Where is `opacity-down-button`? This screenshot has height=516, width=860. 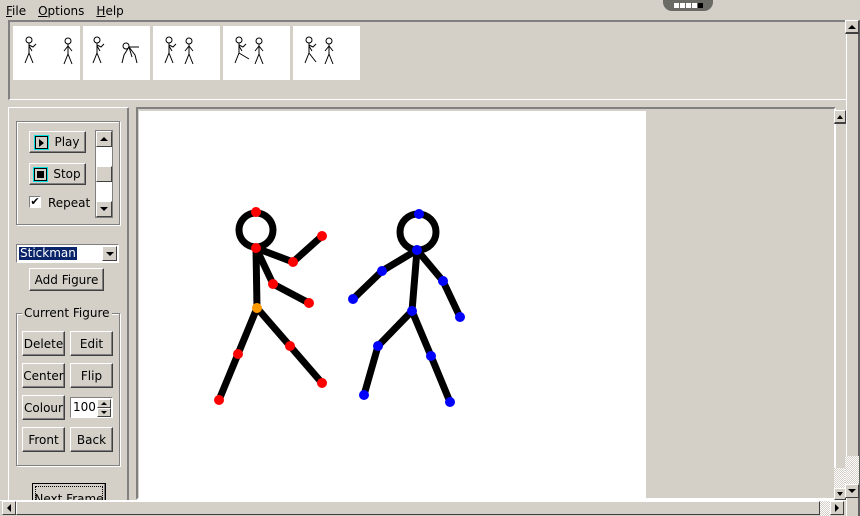 opacity-down-button is located at coordinates (104, 412).